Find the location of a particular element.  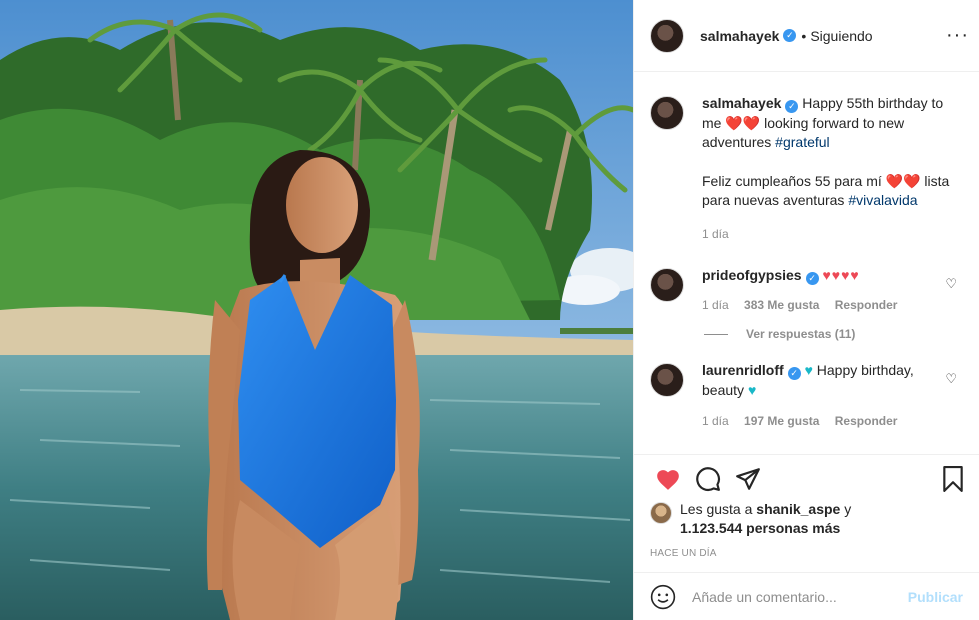

add-comment-bar: Publicar is located at coordinates (806, 596).